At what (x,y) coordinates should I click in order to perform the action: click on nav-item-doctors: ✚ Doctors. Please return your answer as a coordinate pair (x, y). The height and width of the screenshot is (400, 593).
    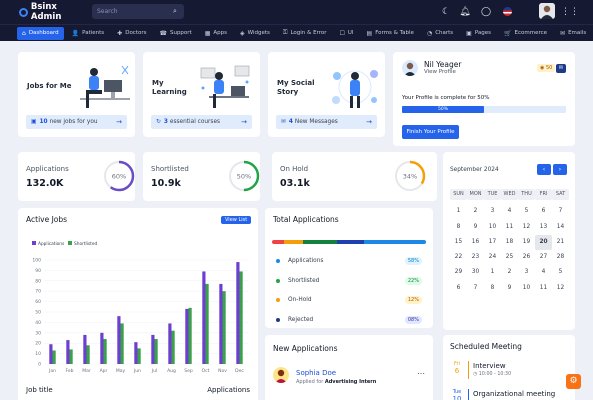
    Looking at the image, I should click on (131, 33).